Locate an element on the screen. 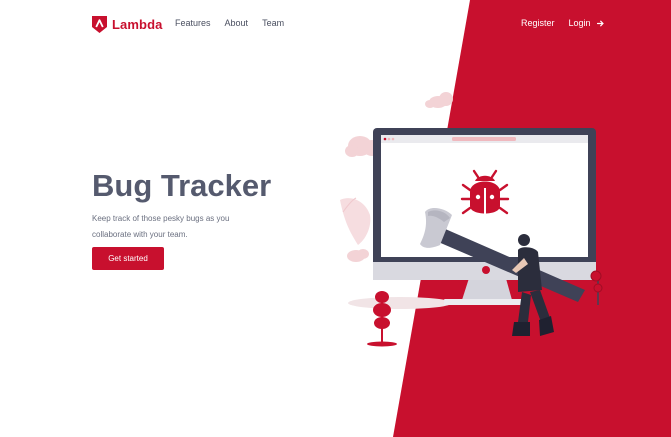 The image size is (671, 437). cloud-decoration-small is located at coordinates (358, 255).